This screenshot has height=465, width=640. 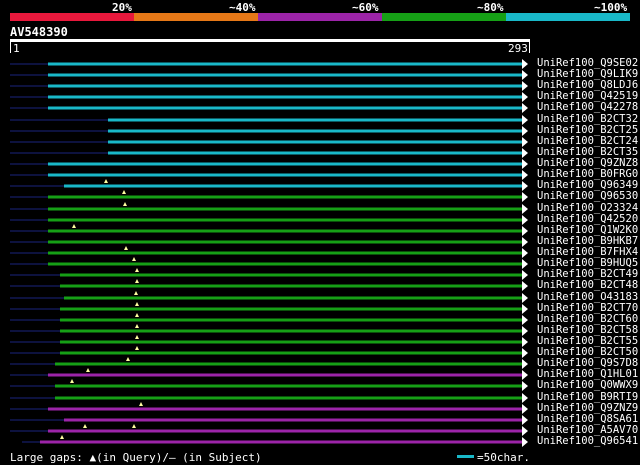 I want to click on gap-legend-text: Large gaps: ▲(in Query)/– (in Subject), so click(x=136, y=457).